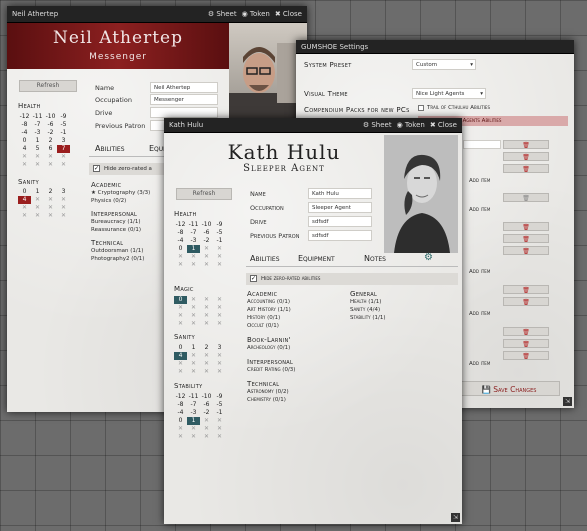 The image size is (587, 531). What do you see at coordinates (400, 302) in the screenshot?
I see `ability-item: Health (1/1)` at bounding box center [400, 302].